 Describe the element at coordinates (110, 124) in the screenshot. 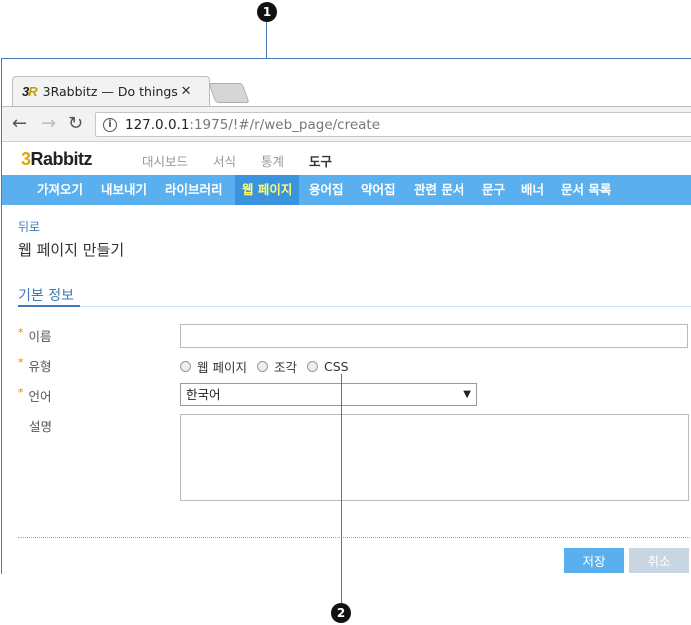

I see `info-icon: i` at that location.